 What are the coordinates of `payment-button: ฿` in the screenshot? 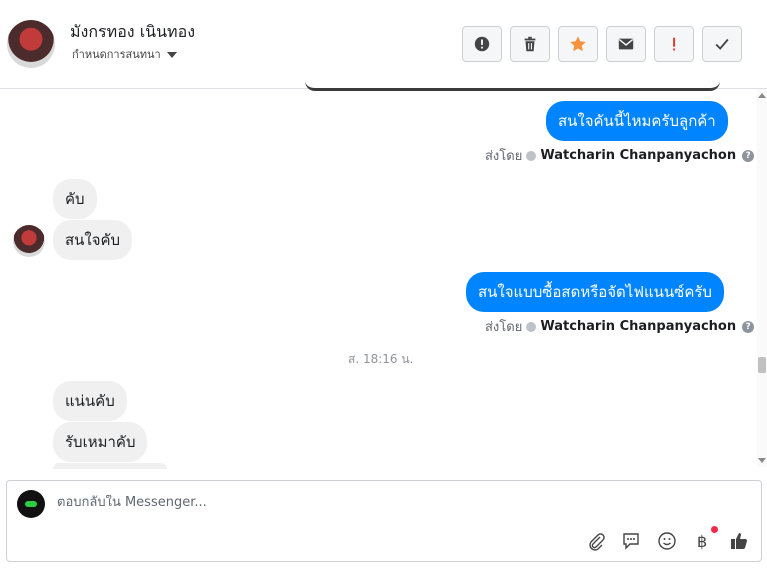 It's located at (703, 541).